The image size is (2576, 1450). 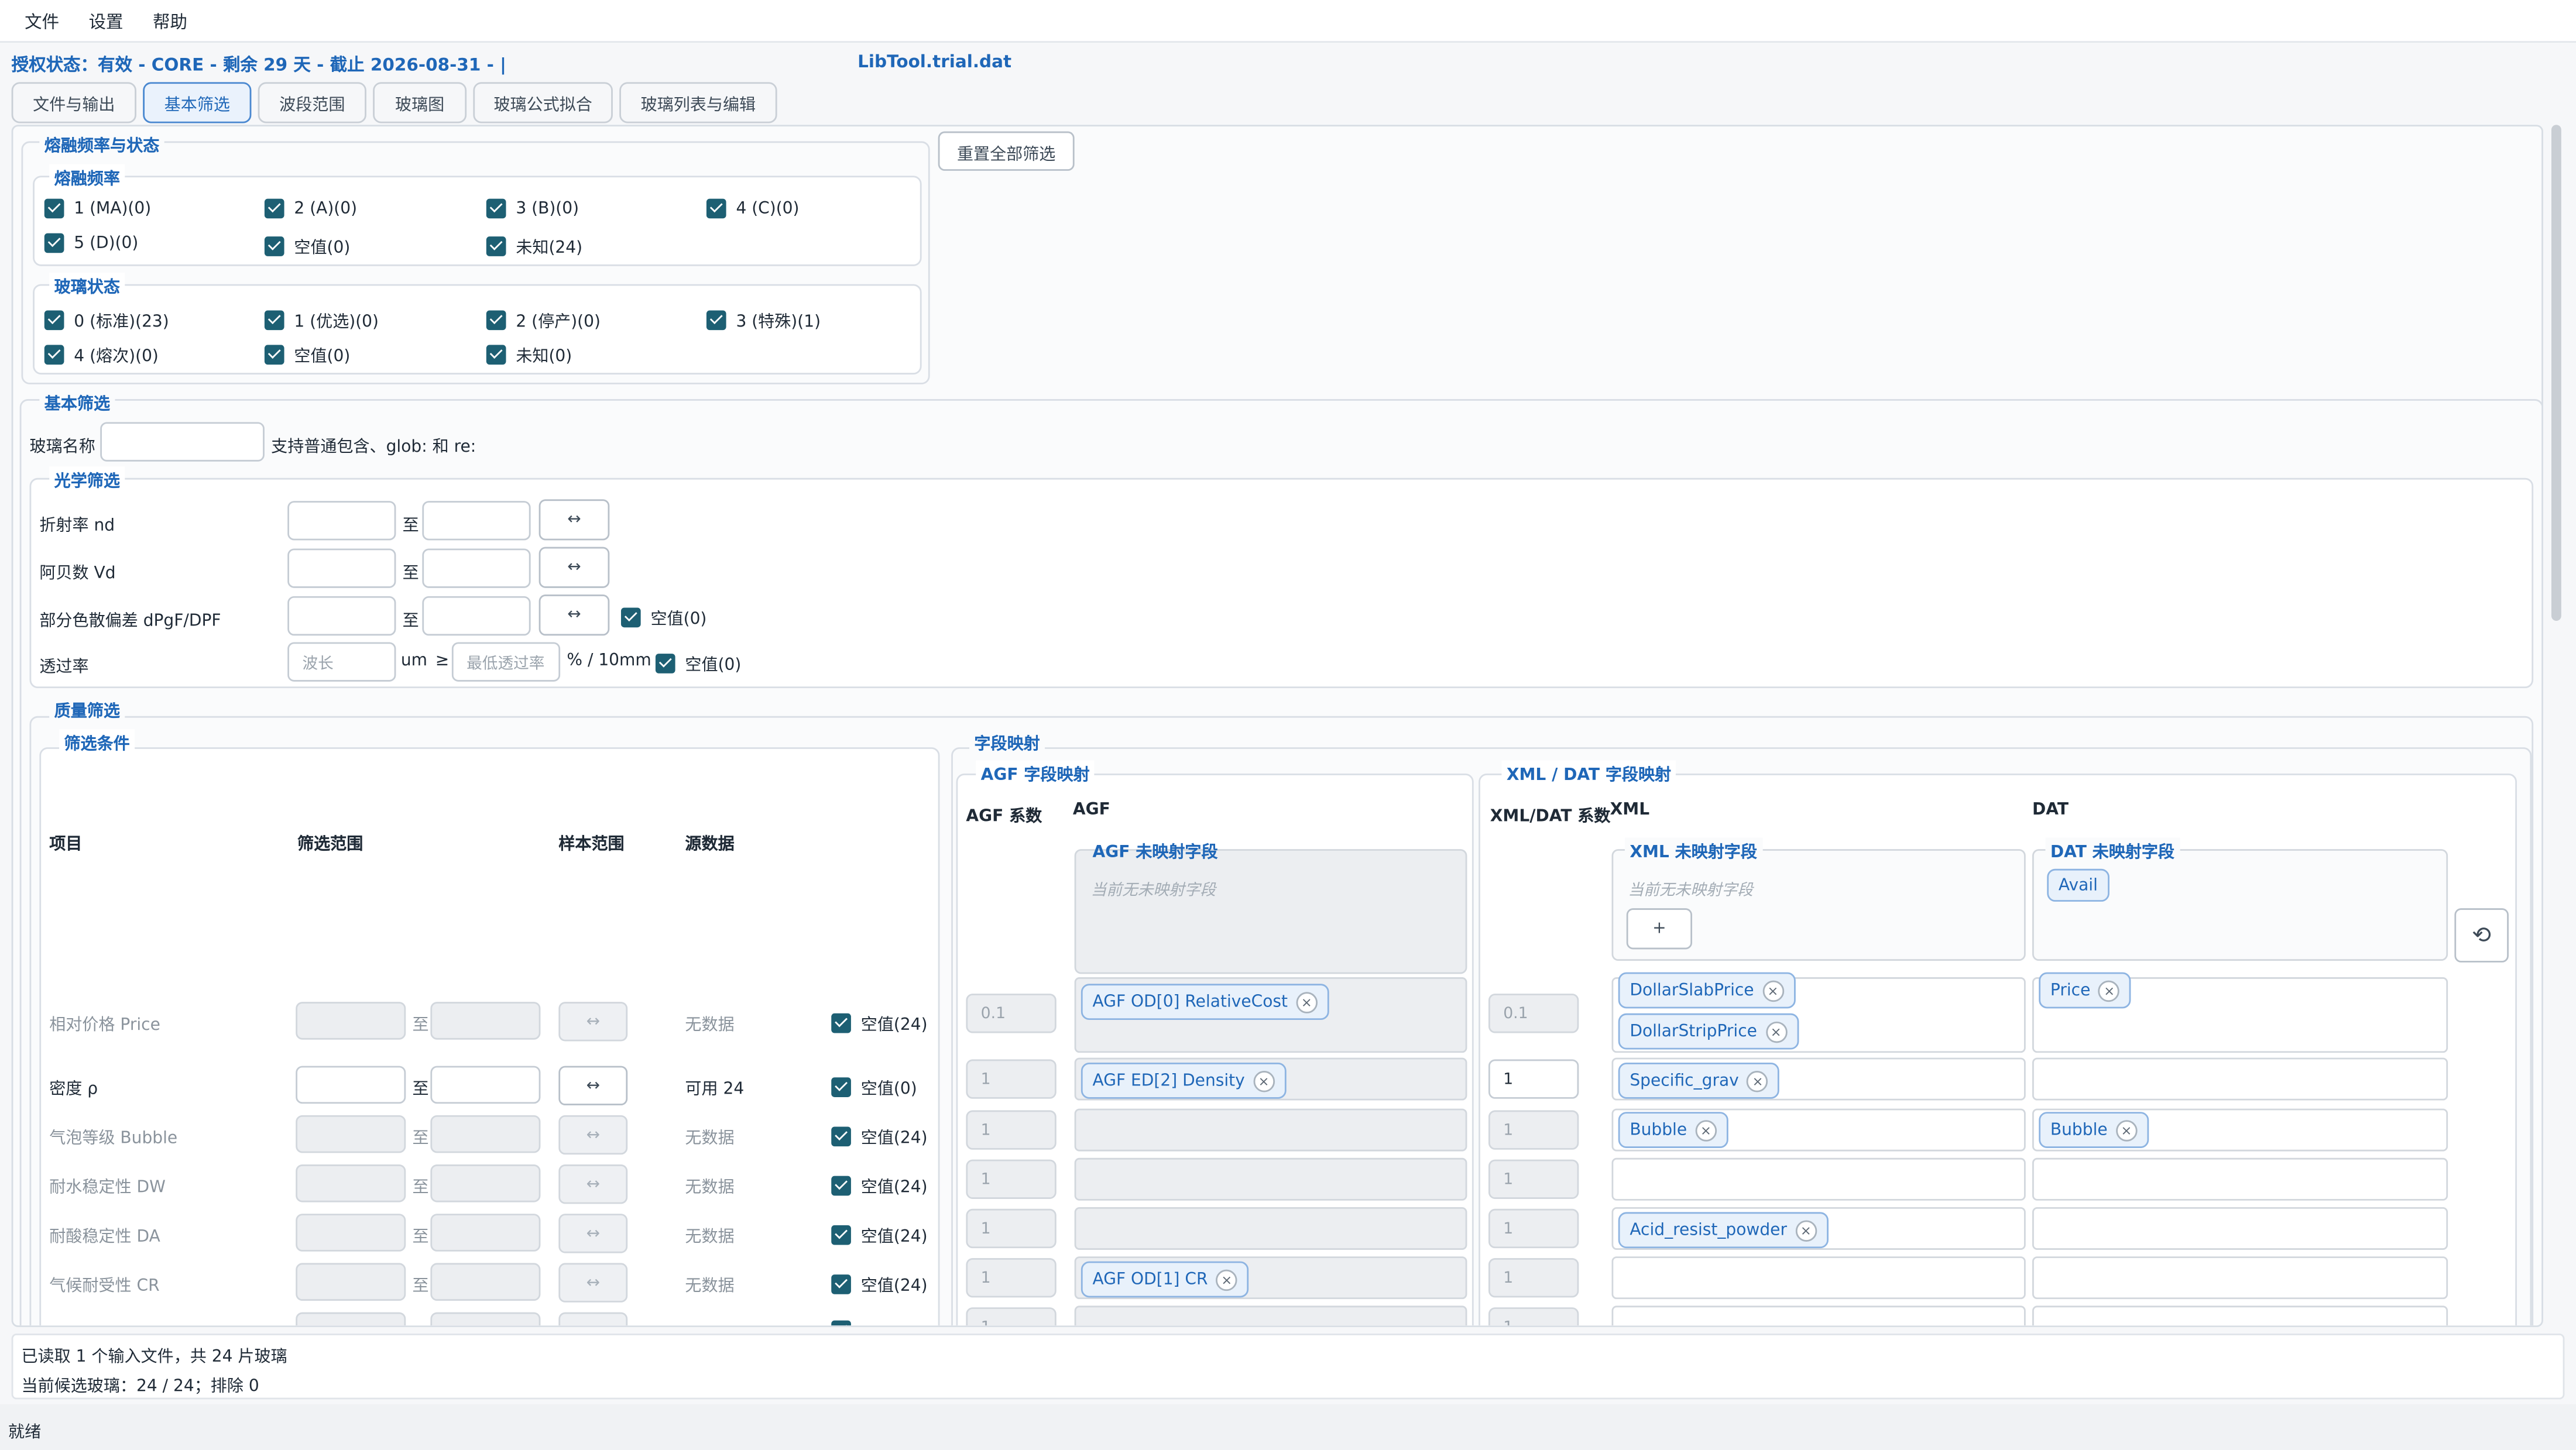 I want to click on dpgf-min-input, so click(x=342, y=616).